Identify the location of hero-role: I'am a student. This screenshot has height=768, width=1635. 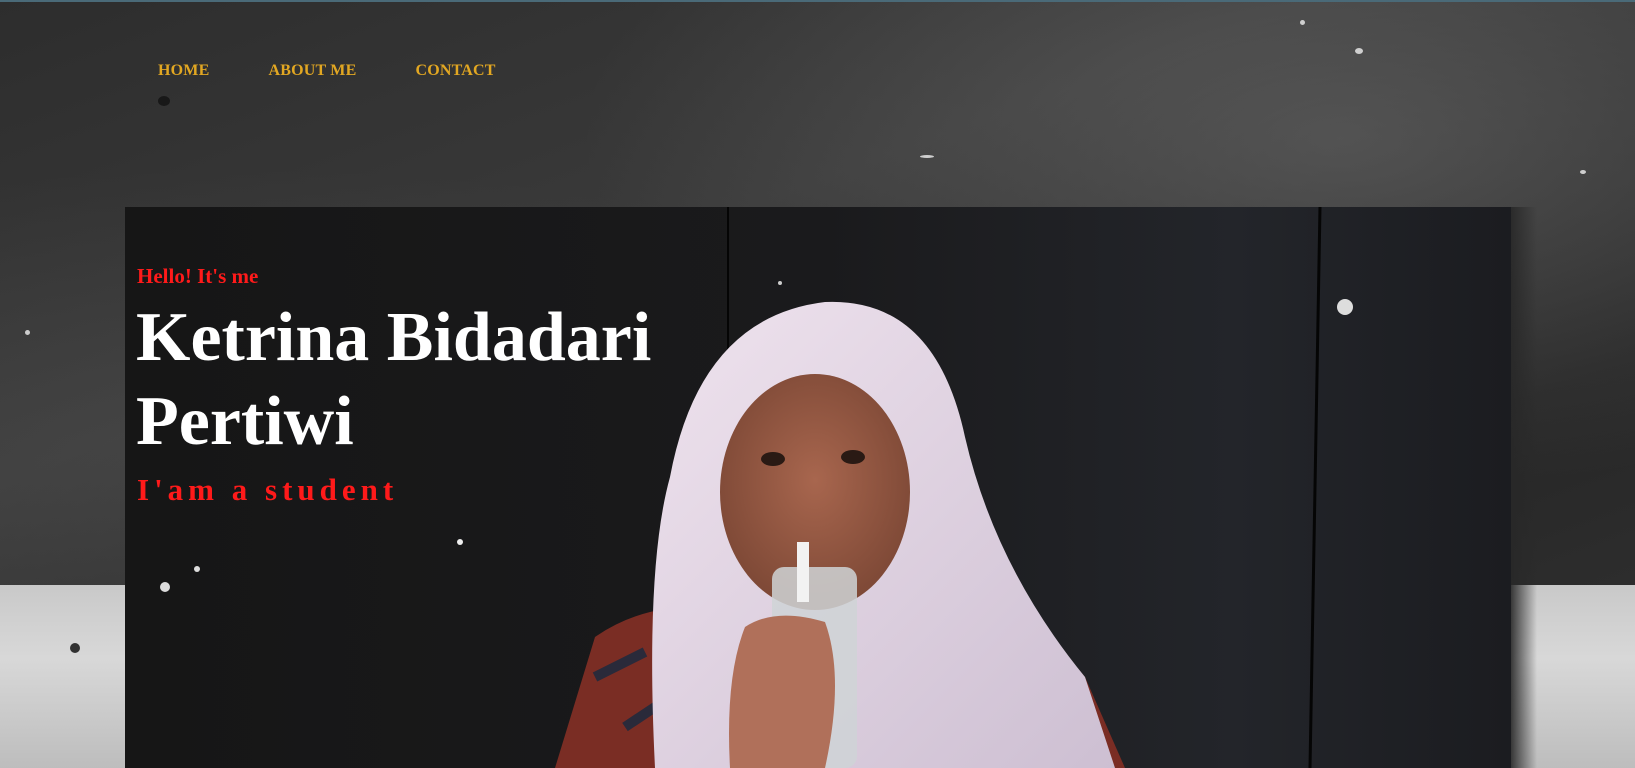
(268, 489).